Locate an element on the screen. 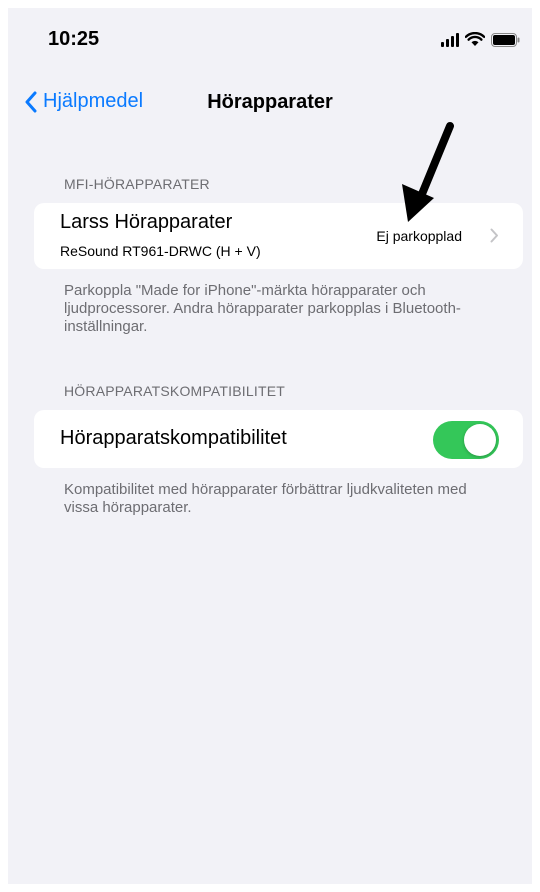 The height and width of the screenshot is (892, 540). page-title: Hörapparater is located at coordinates (270, 102).